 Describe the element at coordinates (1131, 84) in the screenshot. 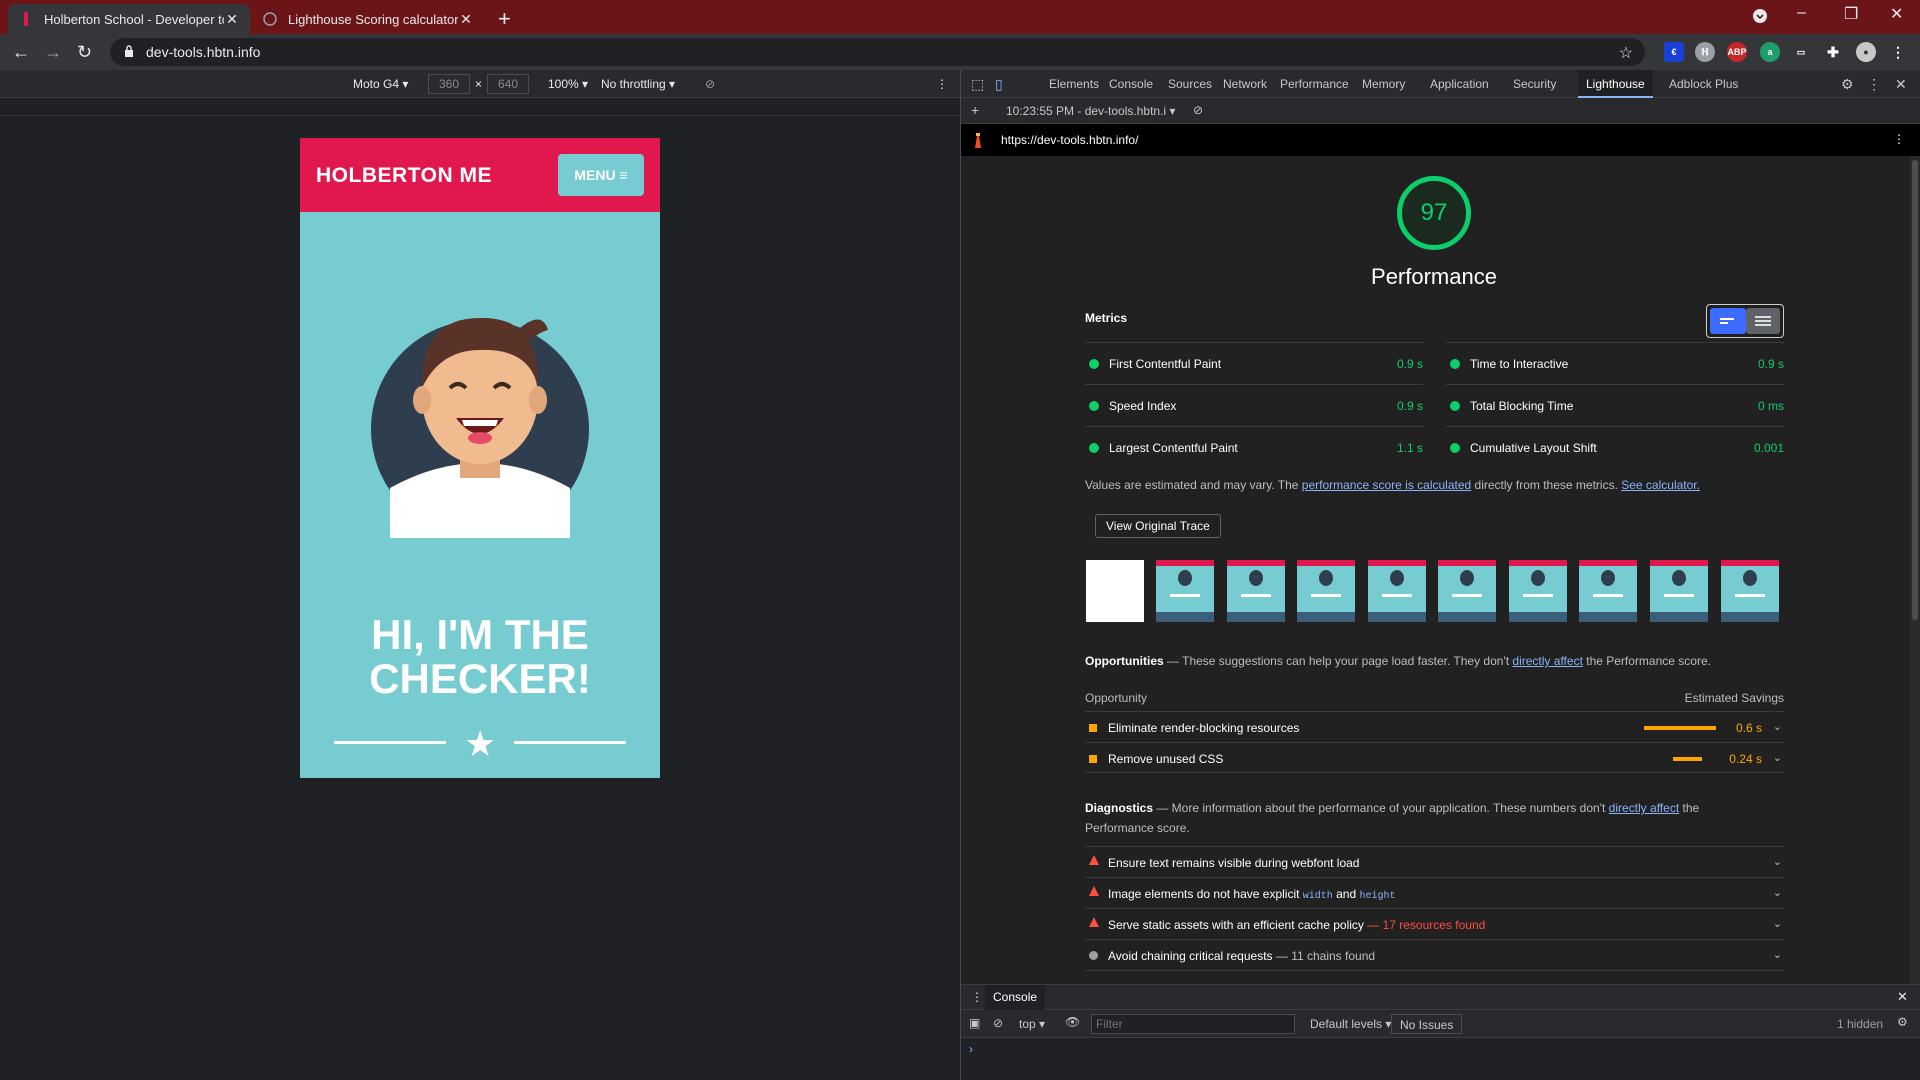

I see `tab-console: Console` at that location.